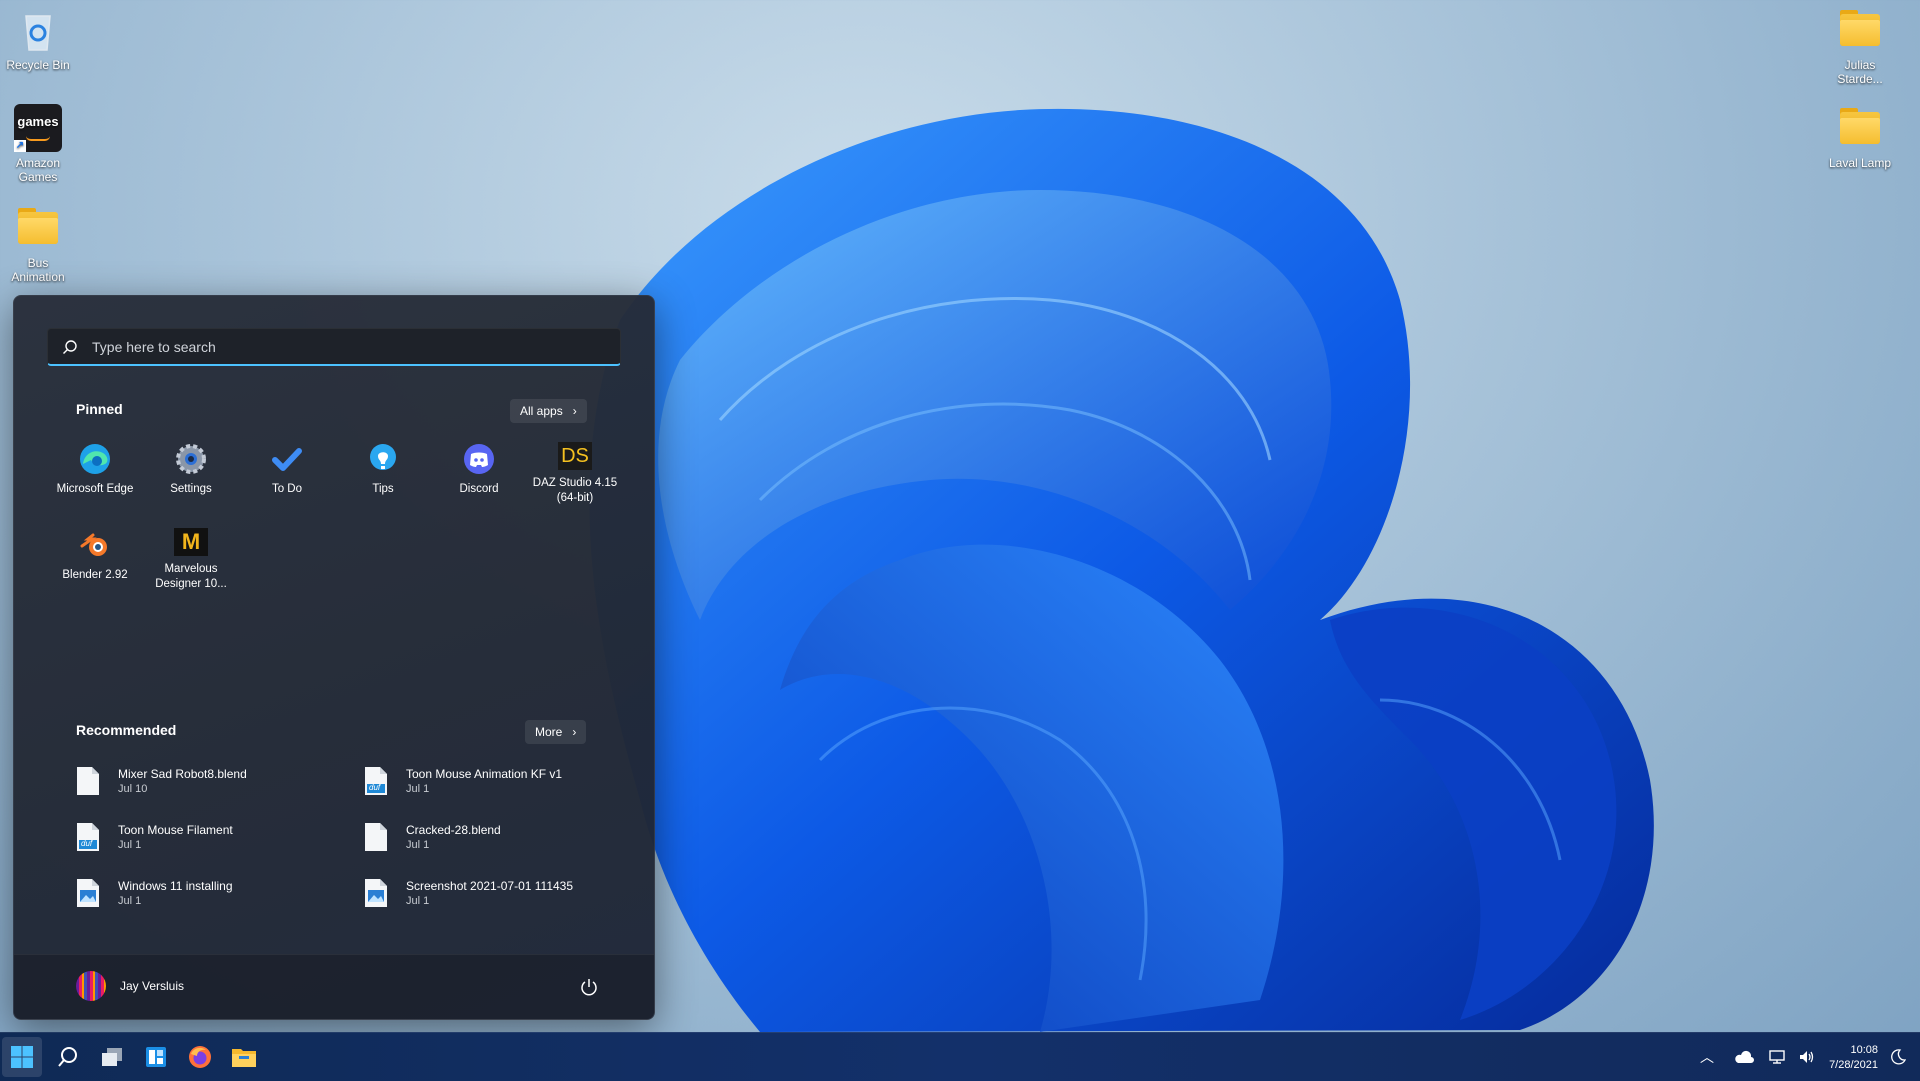 The image size is (1920, 1081). What do you see at coordinates (484, 773) in the screenshot?
I see `recommended-item-name: Toon Mouse Animation KF v1` at bounding box center [484, 773].